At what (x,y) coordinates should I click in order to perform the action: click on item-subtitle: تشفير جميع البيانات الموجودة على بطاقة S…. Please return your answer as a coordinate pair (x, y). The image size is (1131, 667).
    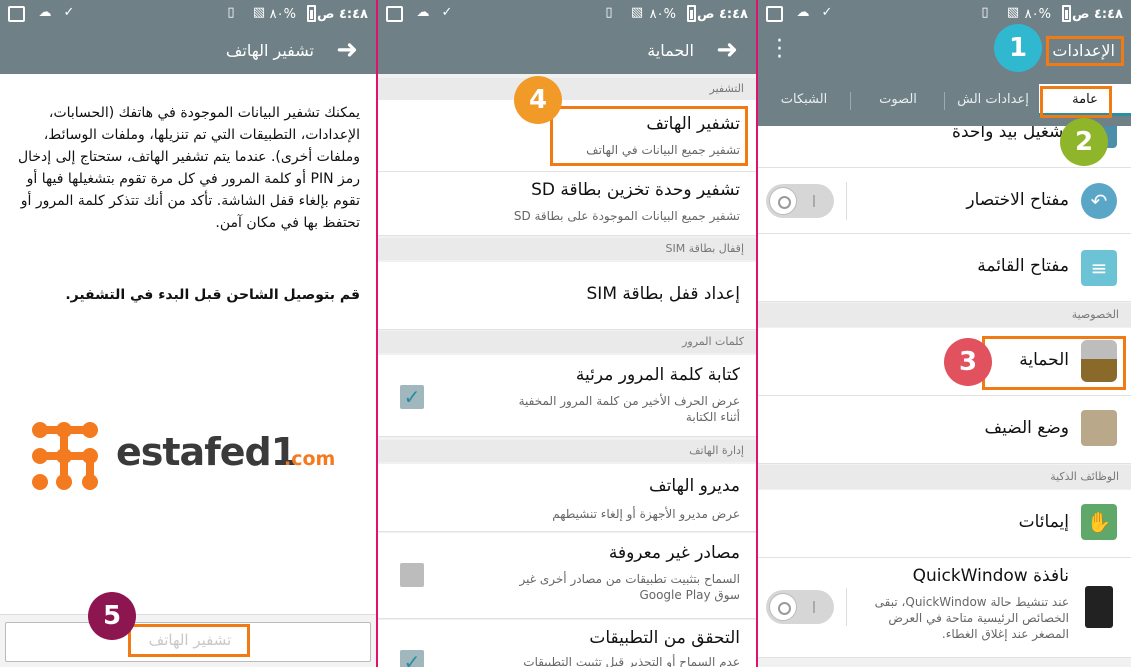
    Looking at the image, I should click on (626, 216).